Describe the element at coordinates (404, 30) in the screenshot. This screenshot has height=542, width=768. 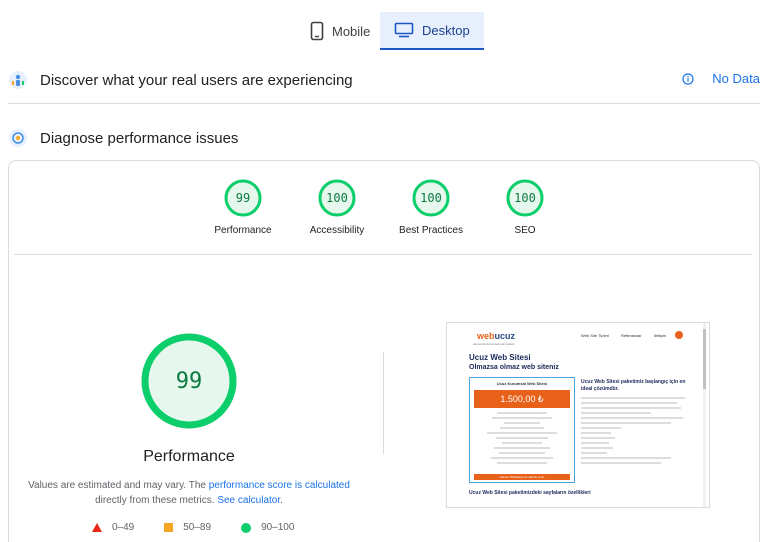
I see `desktop-monitor-icon` at that location.